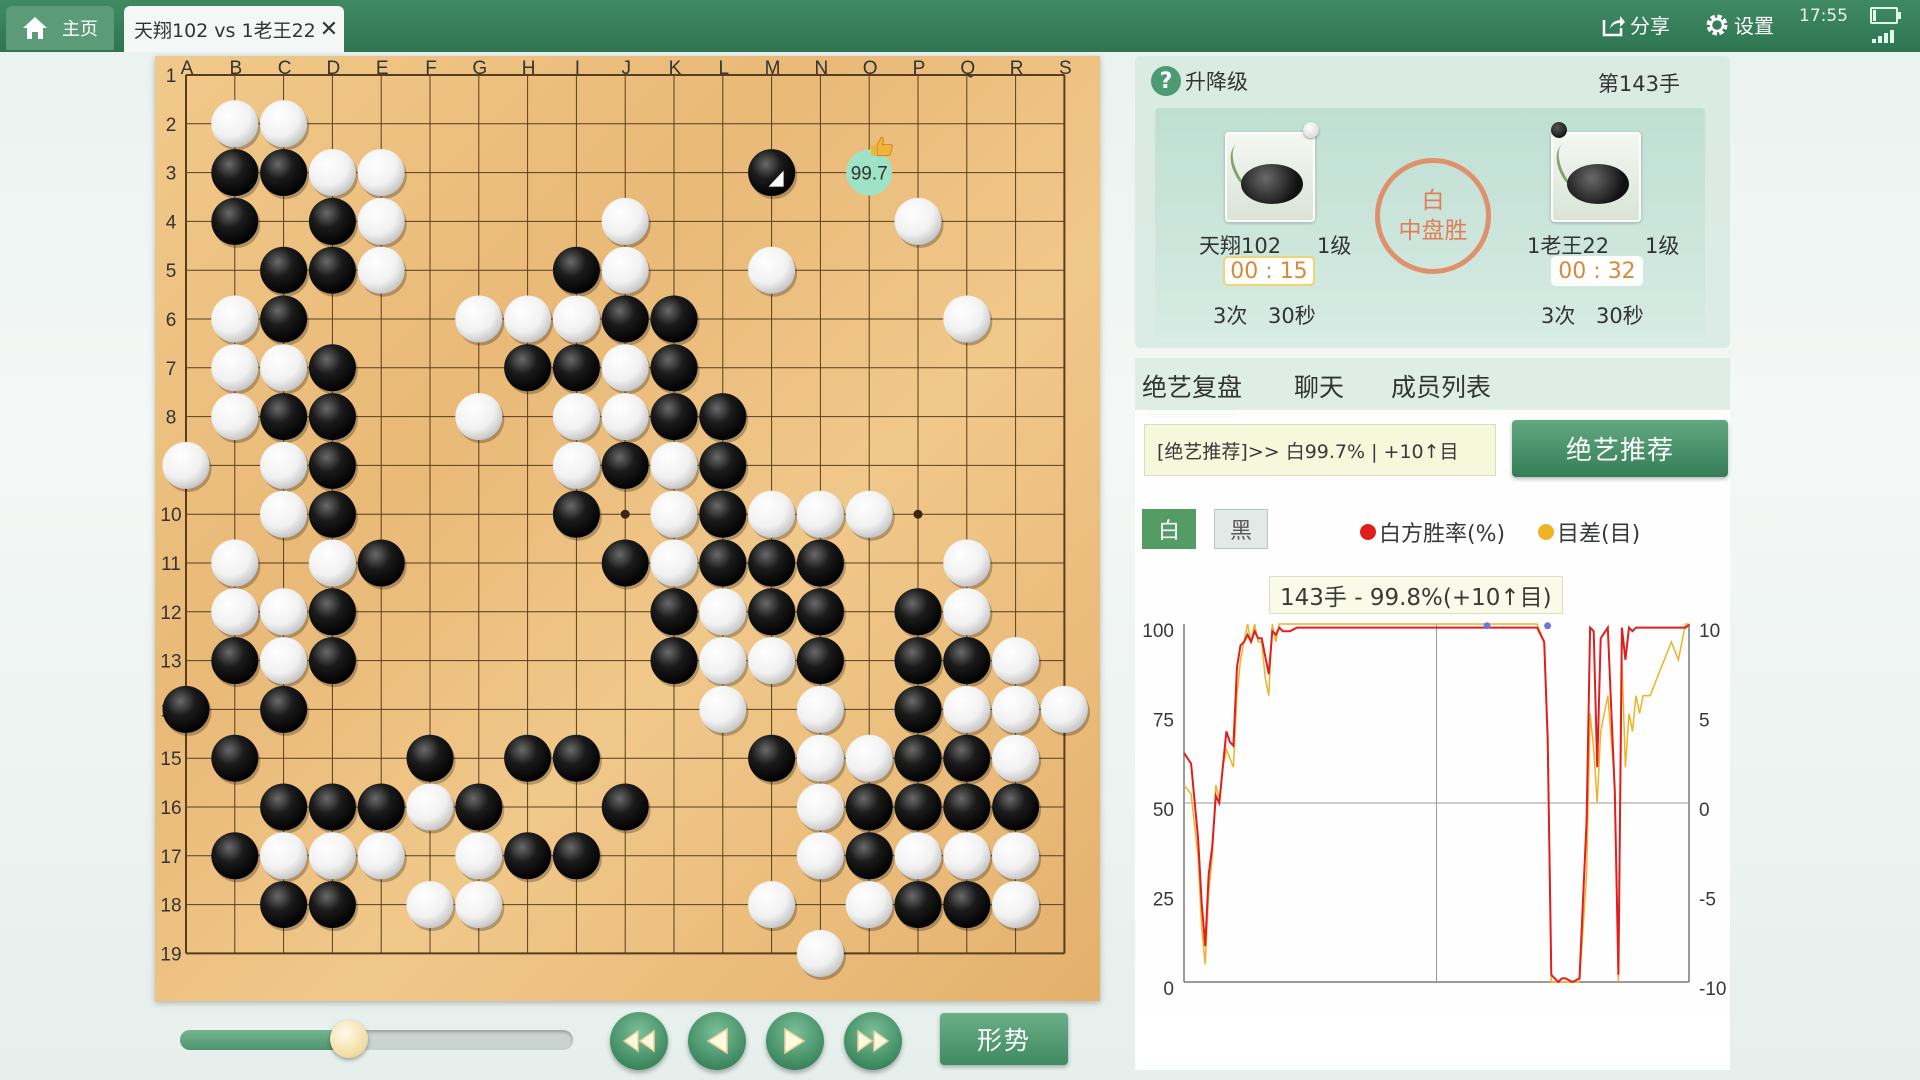 Image resolution: width=1920 pixels, height=1080 pixels. I want to click on row-label: 2, so click(171, 125).